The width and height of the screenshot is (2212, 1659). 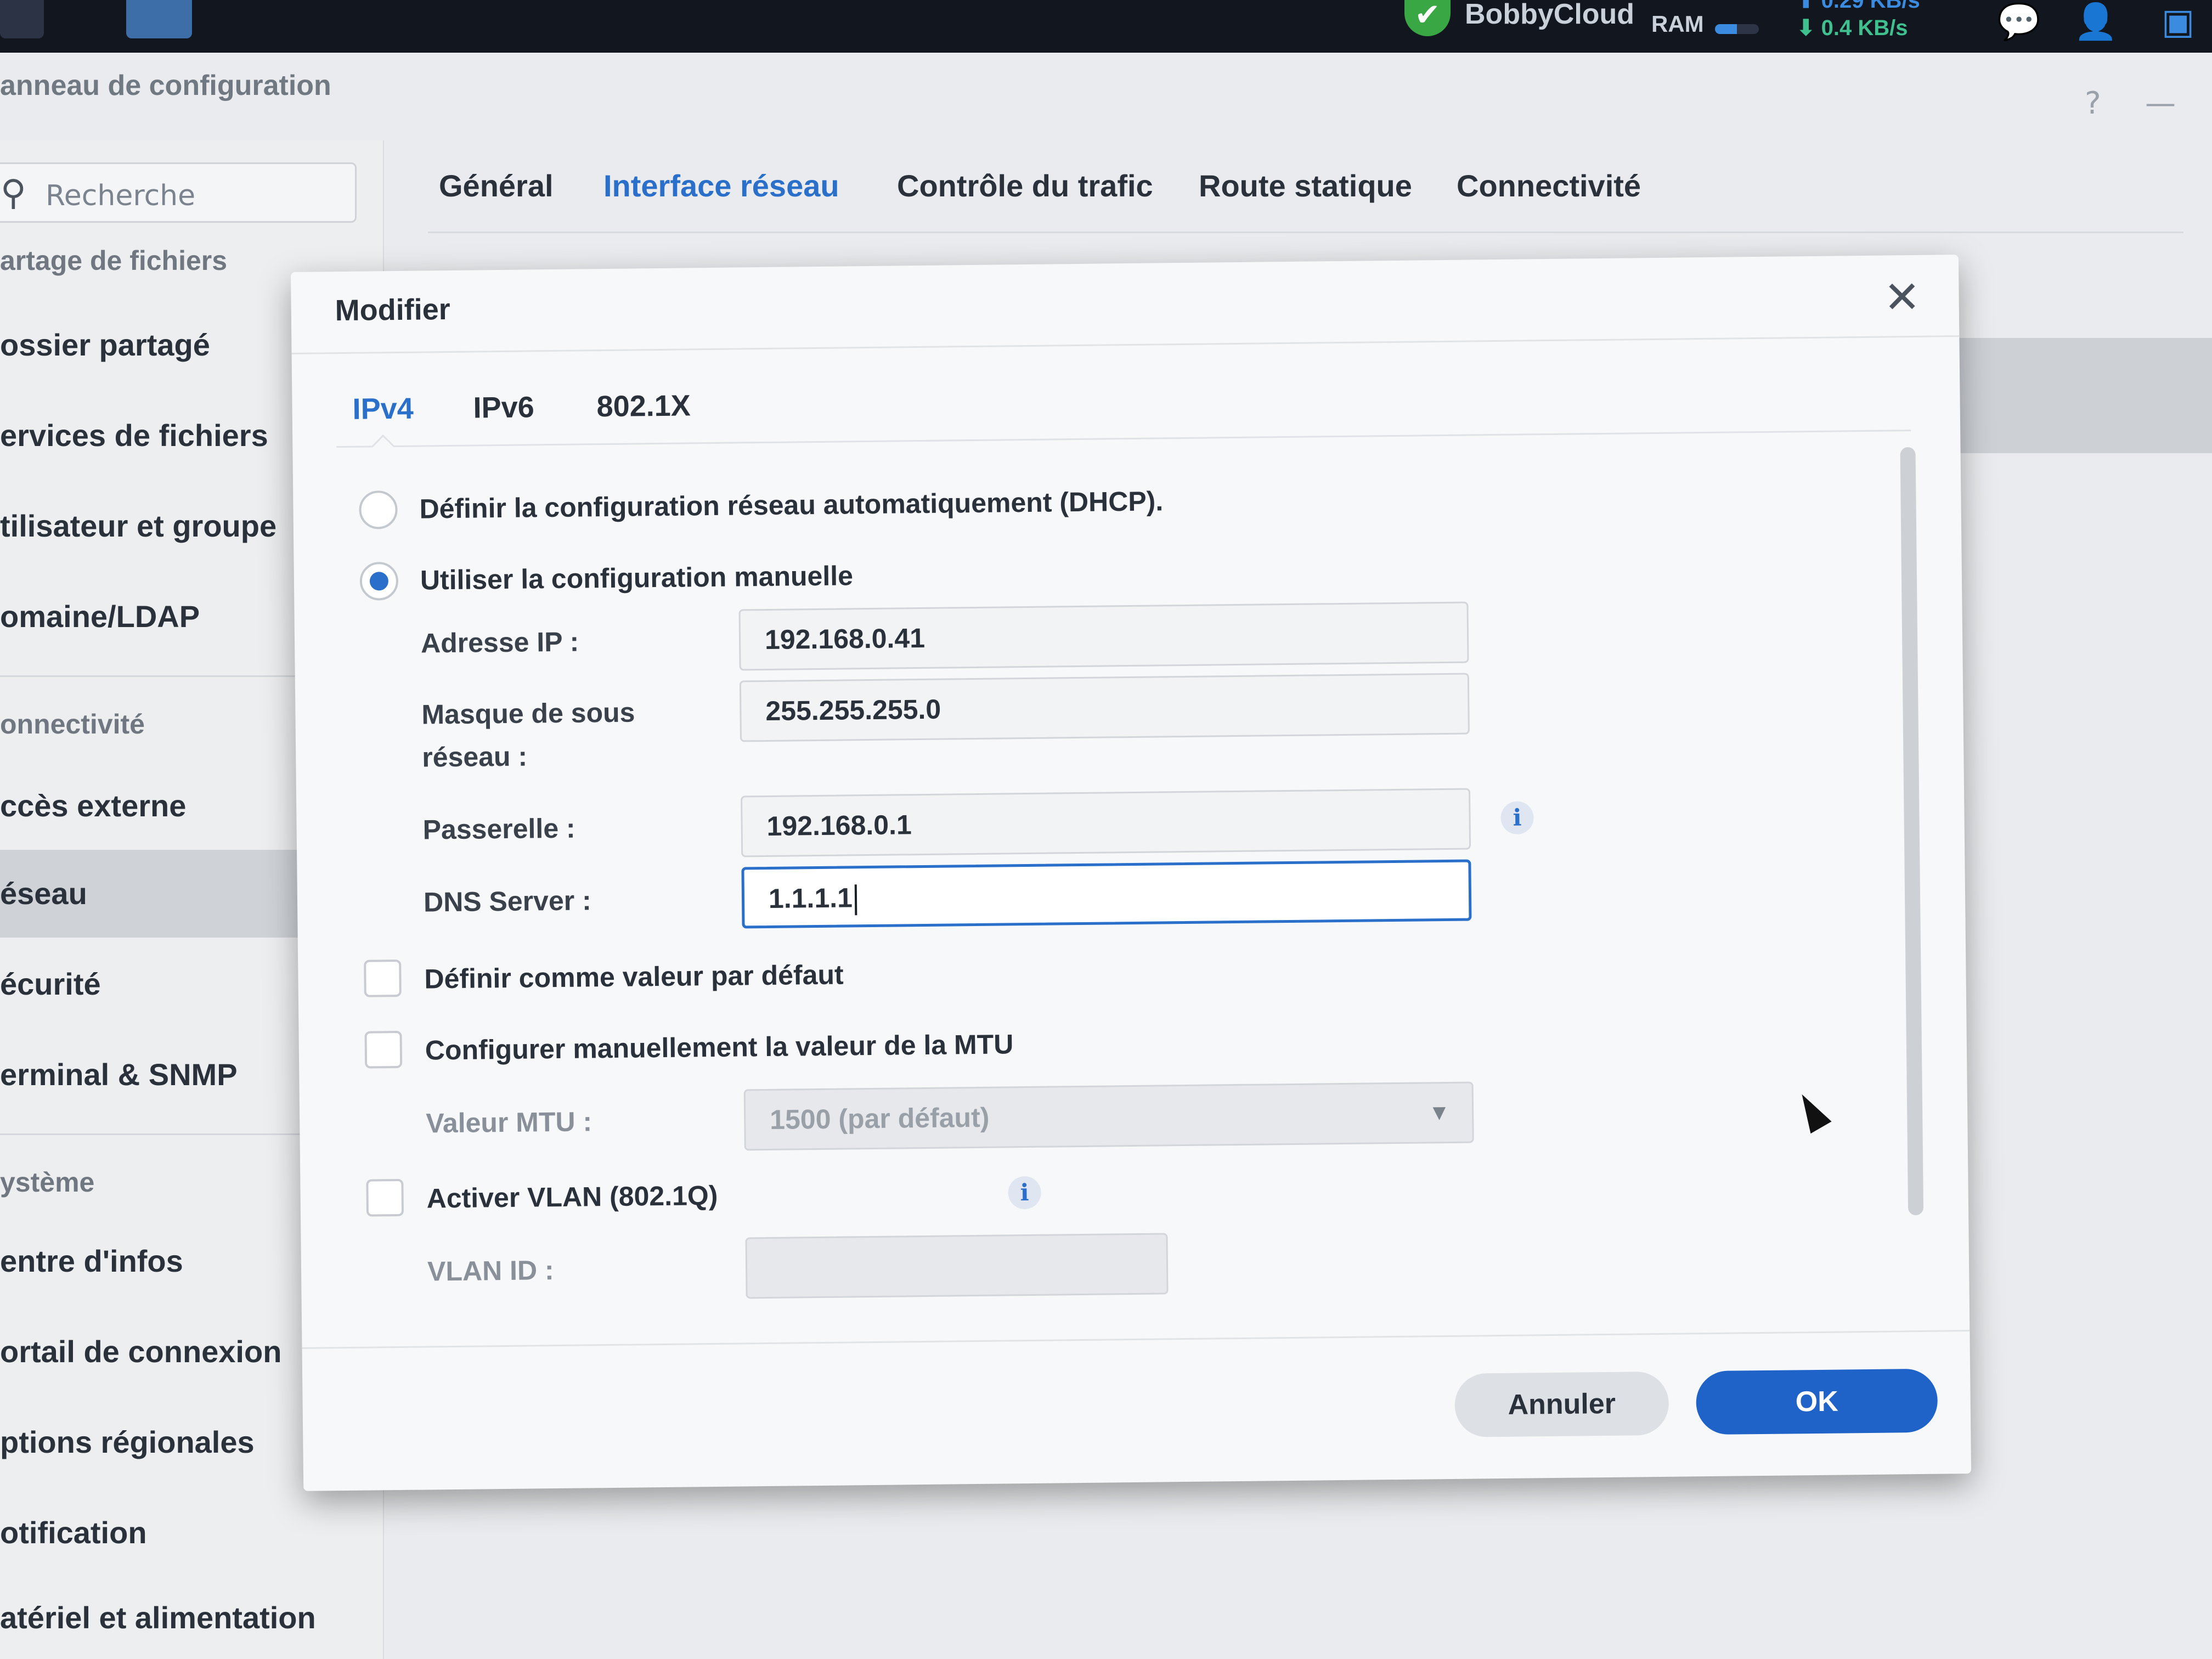 I want to click on tab-ipv4: IPv4, so click(x=383, y=409).